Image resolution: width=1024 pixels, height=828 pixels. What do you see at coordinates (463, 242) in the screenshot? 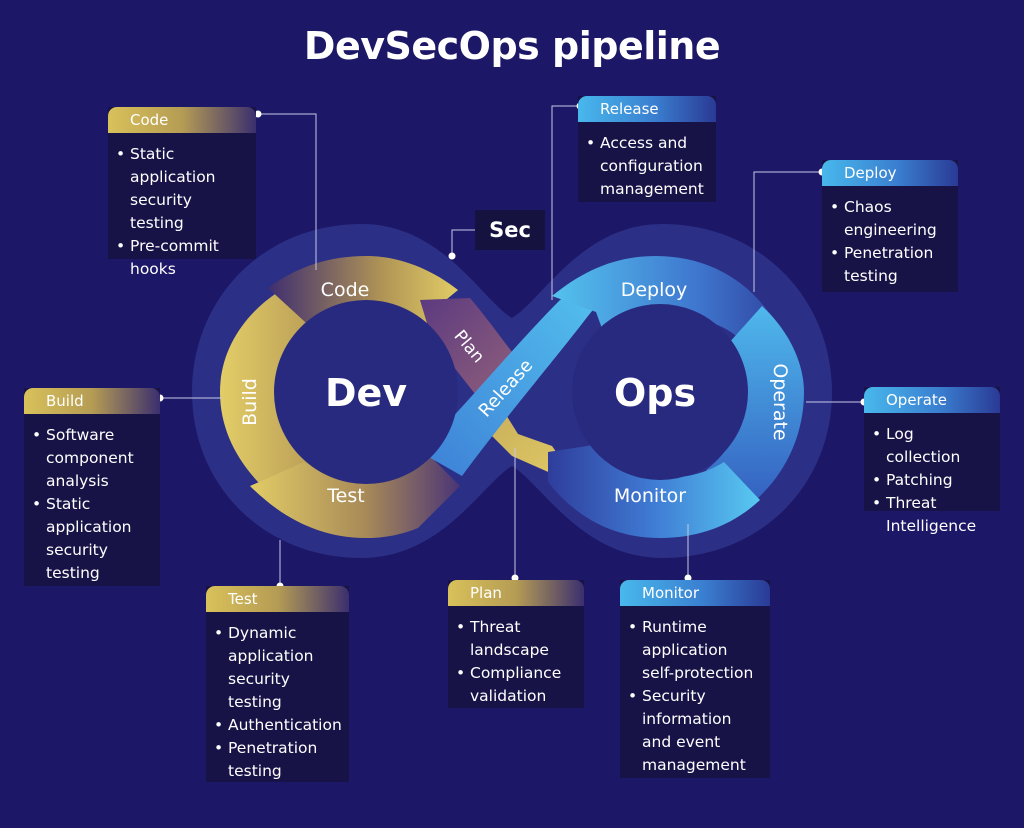
I see `connector-sec` at bounding box center [463, 242].